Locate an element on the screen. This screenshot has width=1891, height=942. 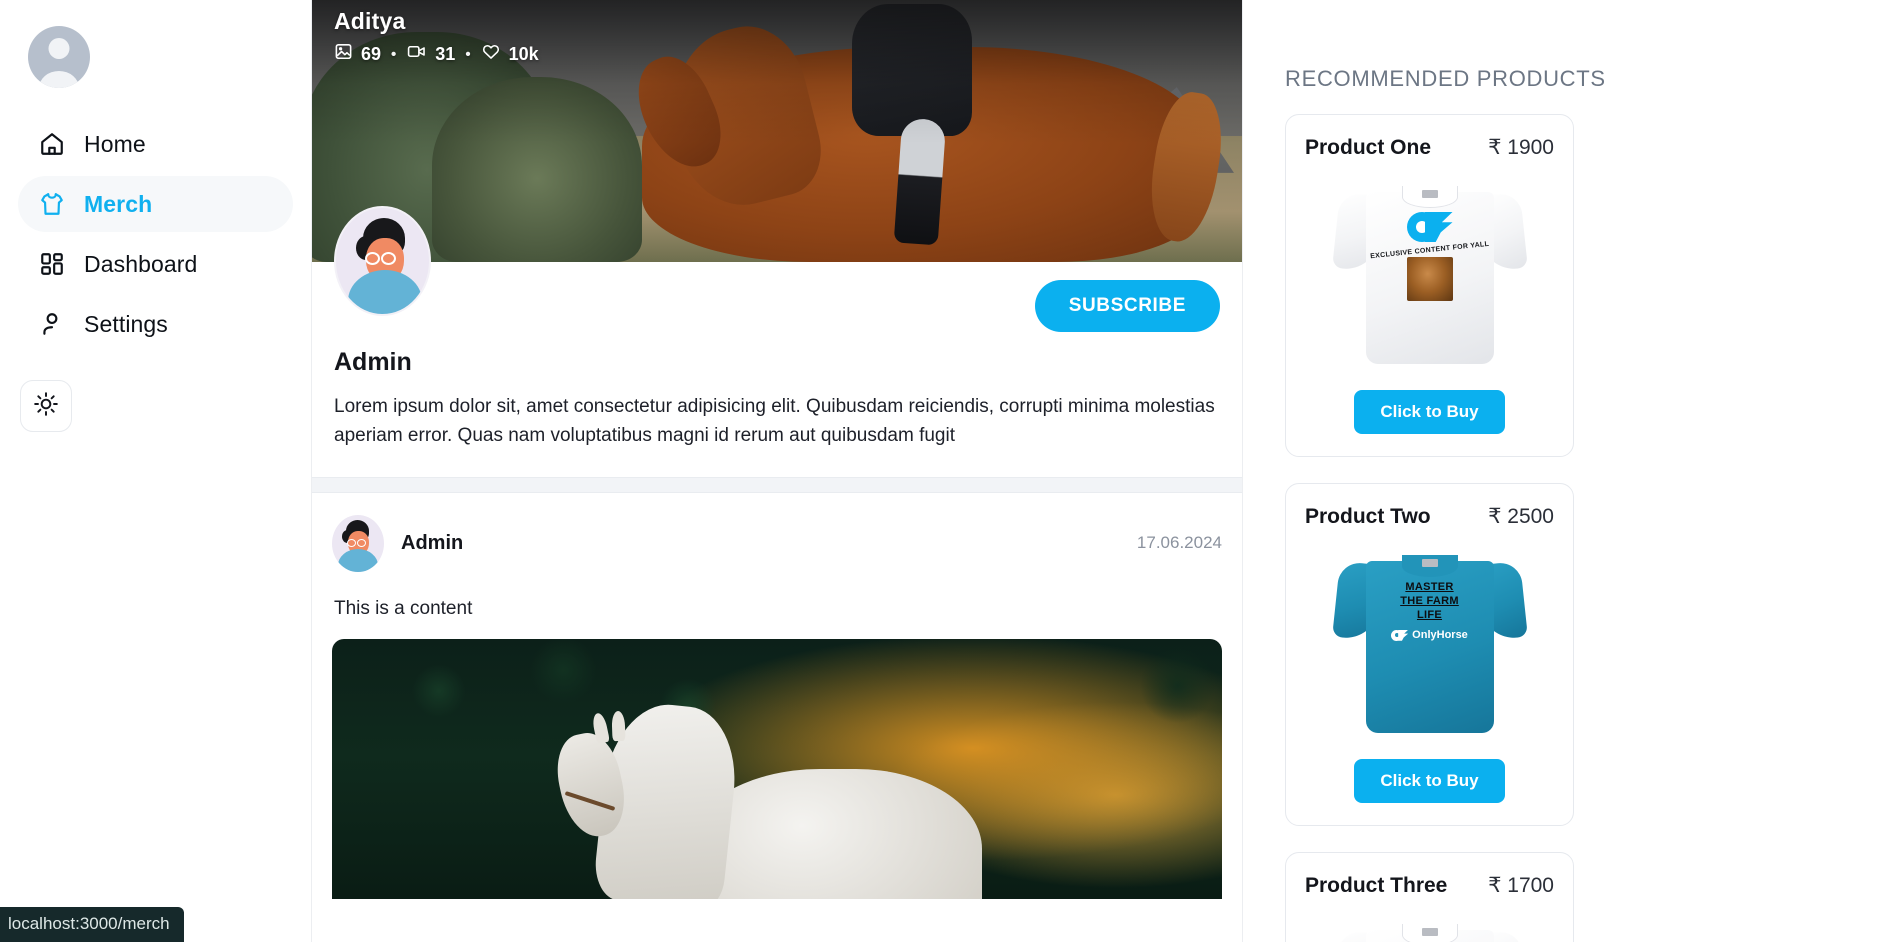
tshirt-brand-lockup: OnlyHorse is located at coordinates (1429, 635).